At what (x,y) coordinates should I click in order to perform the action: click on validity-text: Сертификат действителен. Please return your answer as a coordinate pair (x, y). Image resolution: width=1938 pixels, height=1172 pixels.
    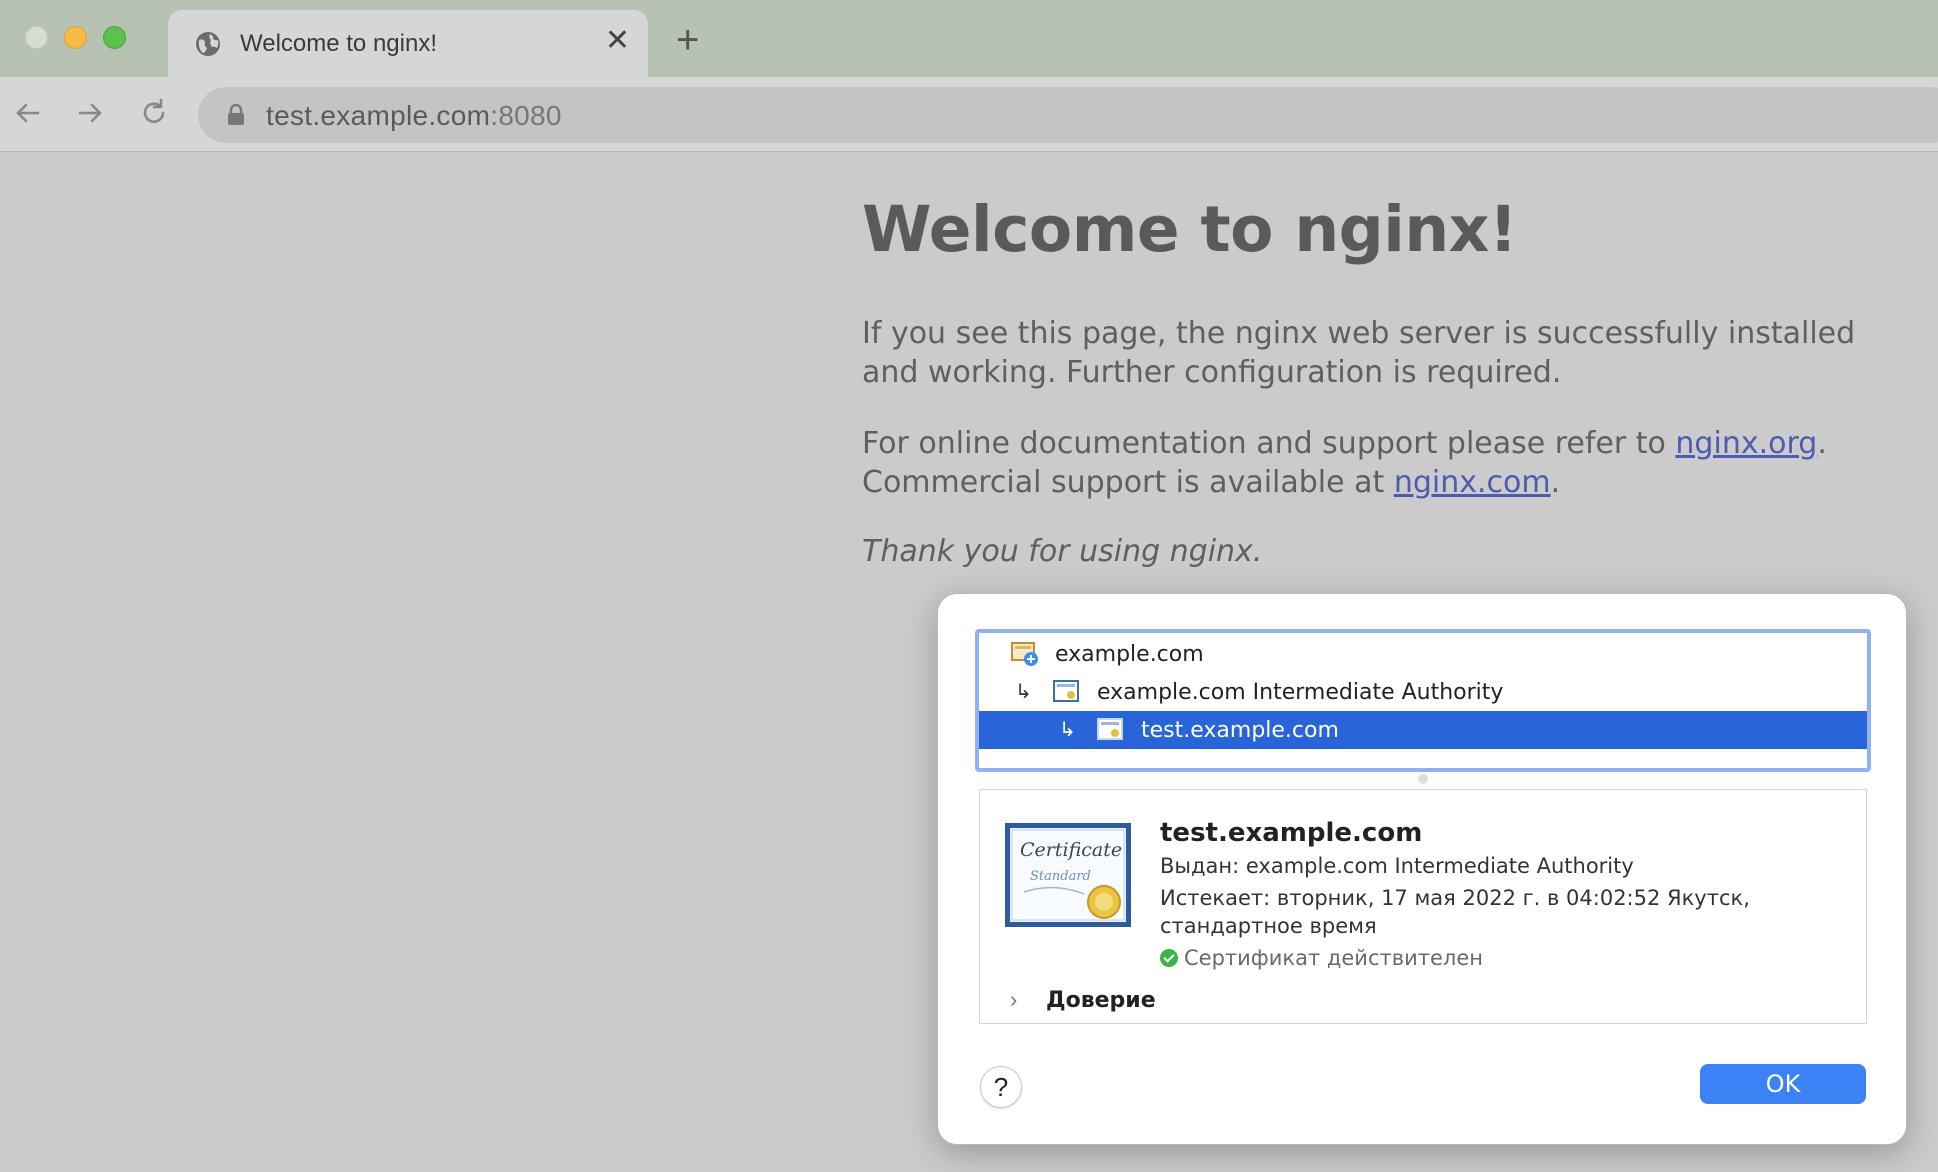
    Looking at the image, I should click on (1333, 958).